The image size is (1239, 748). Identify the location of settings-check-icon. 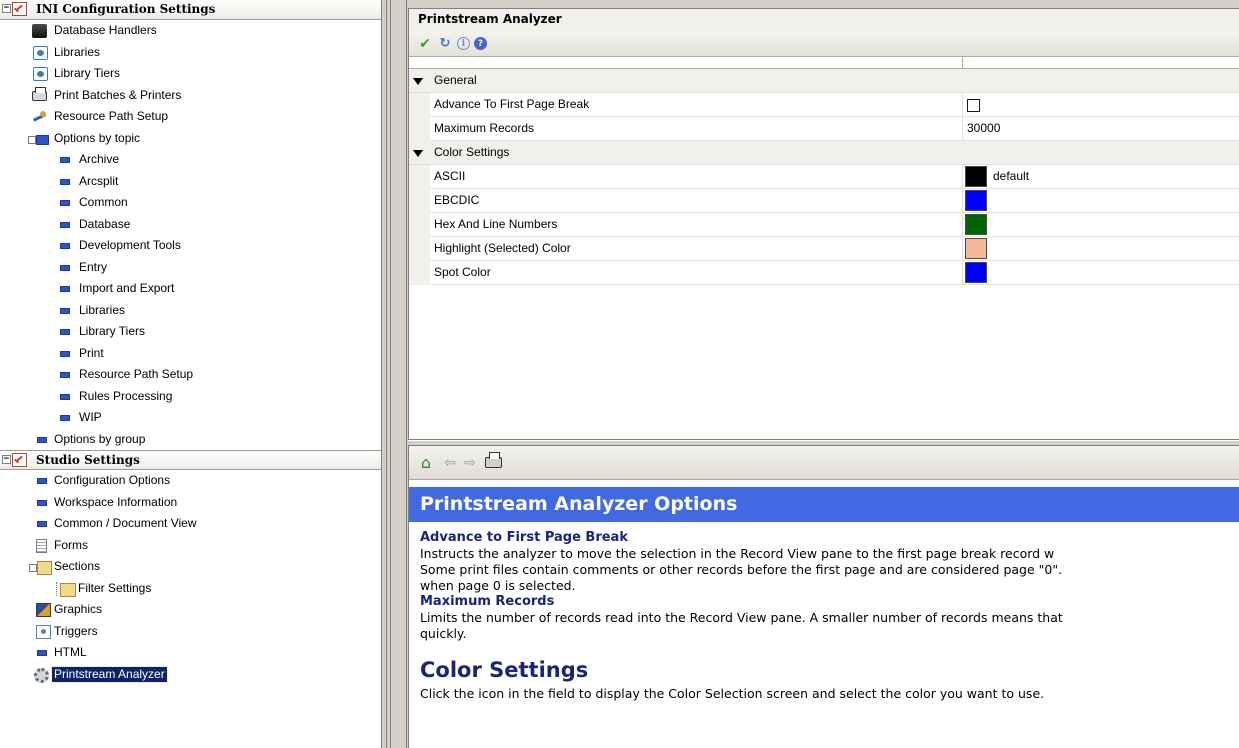
(19, 460).